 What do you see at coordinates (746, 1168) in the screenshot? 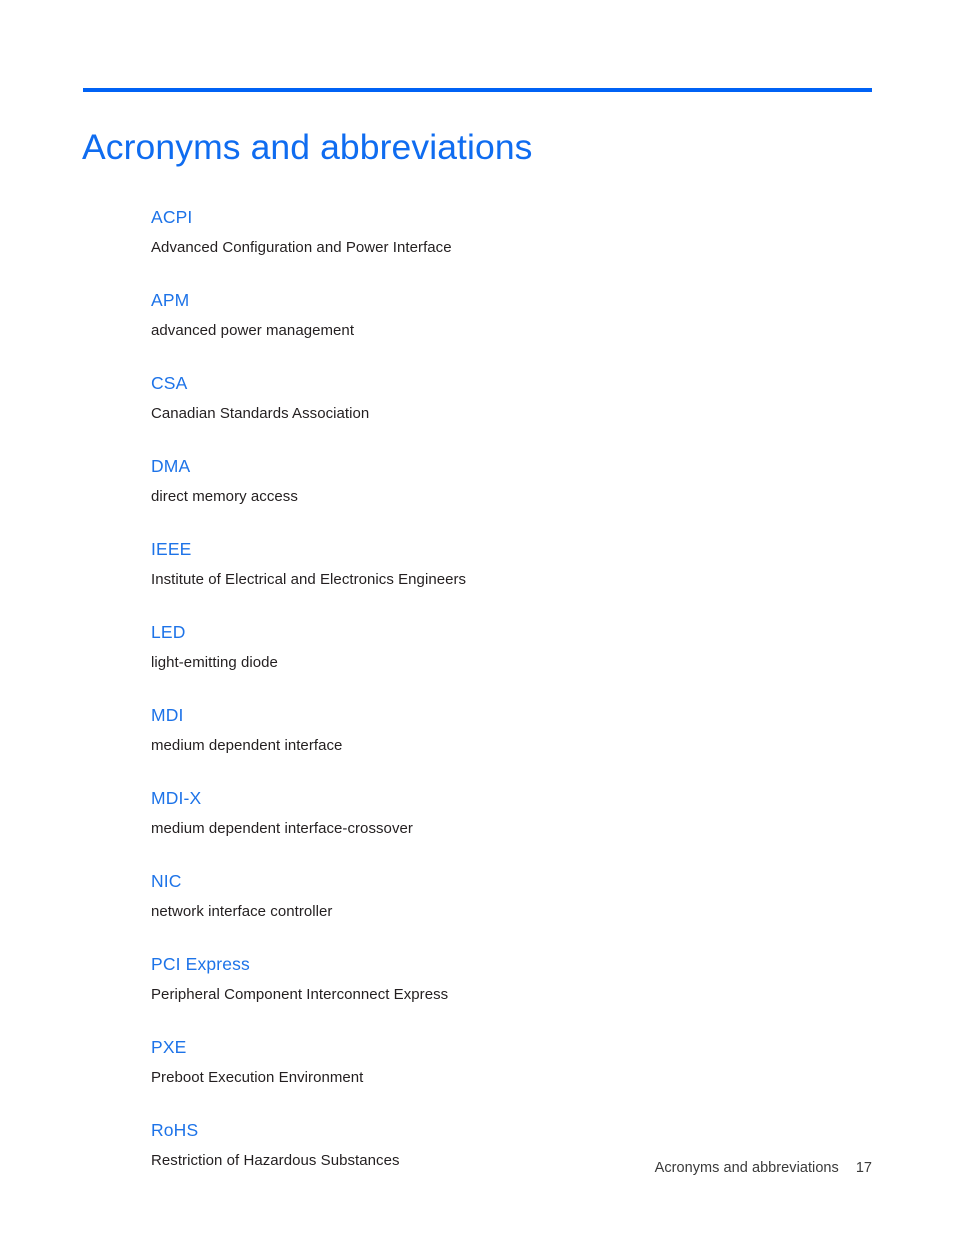
I see `footer-section-label: Acronyms and abbreviations` at bounding box center [746, 1168].